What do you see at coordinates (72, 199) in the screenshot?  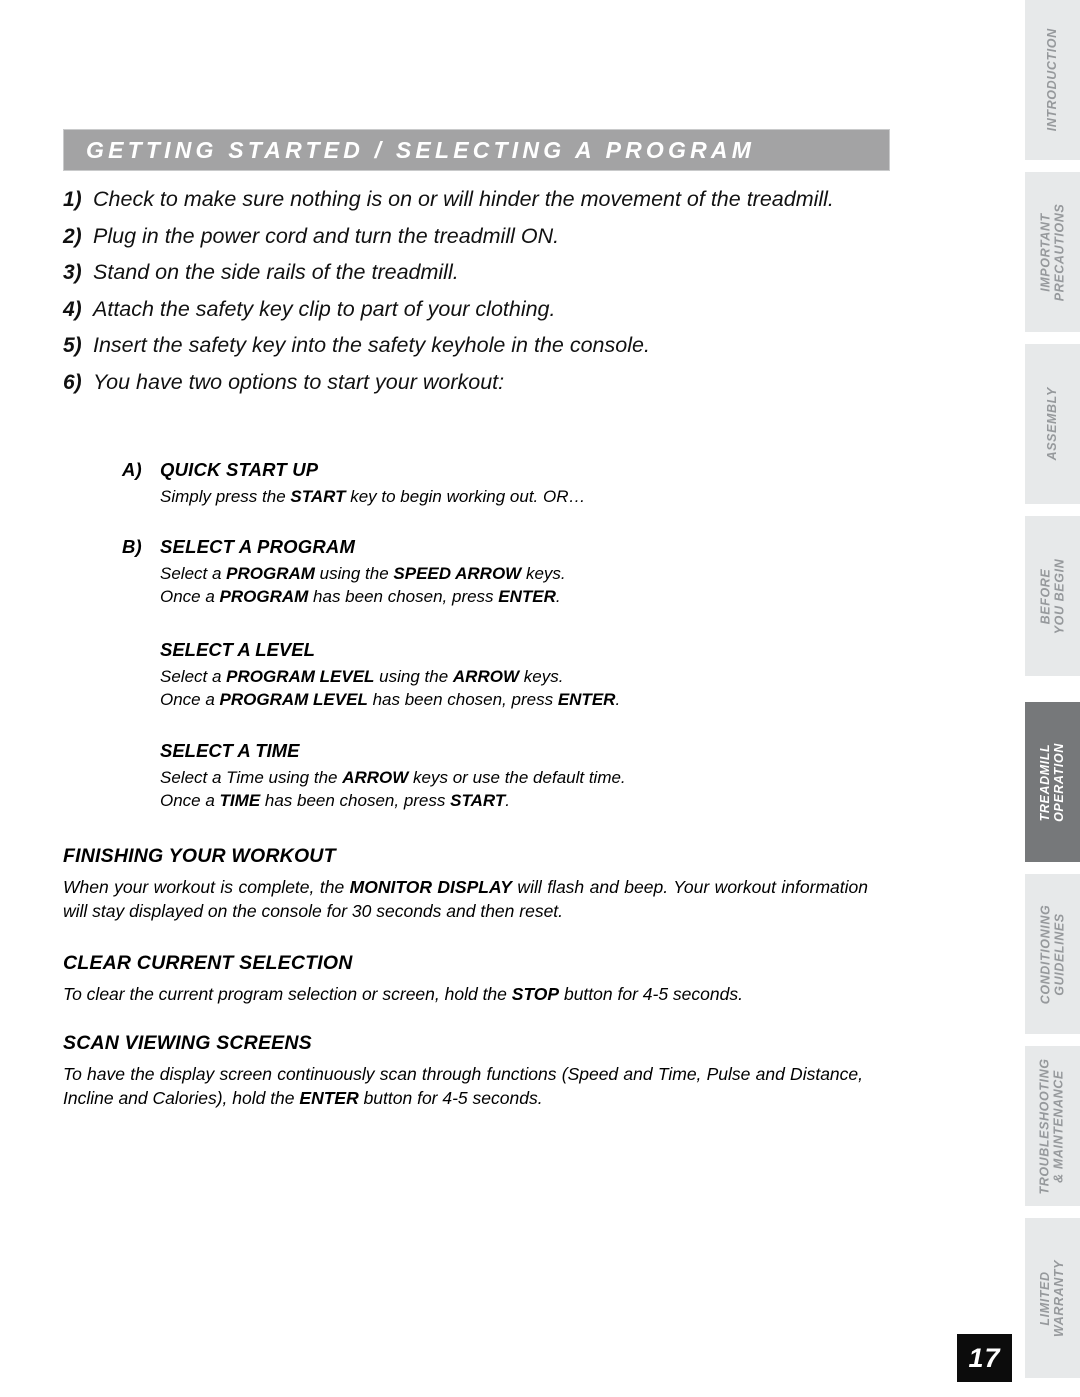 I see `step-number: 1)` at bounding box center [72, 199].